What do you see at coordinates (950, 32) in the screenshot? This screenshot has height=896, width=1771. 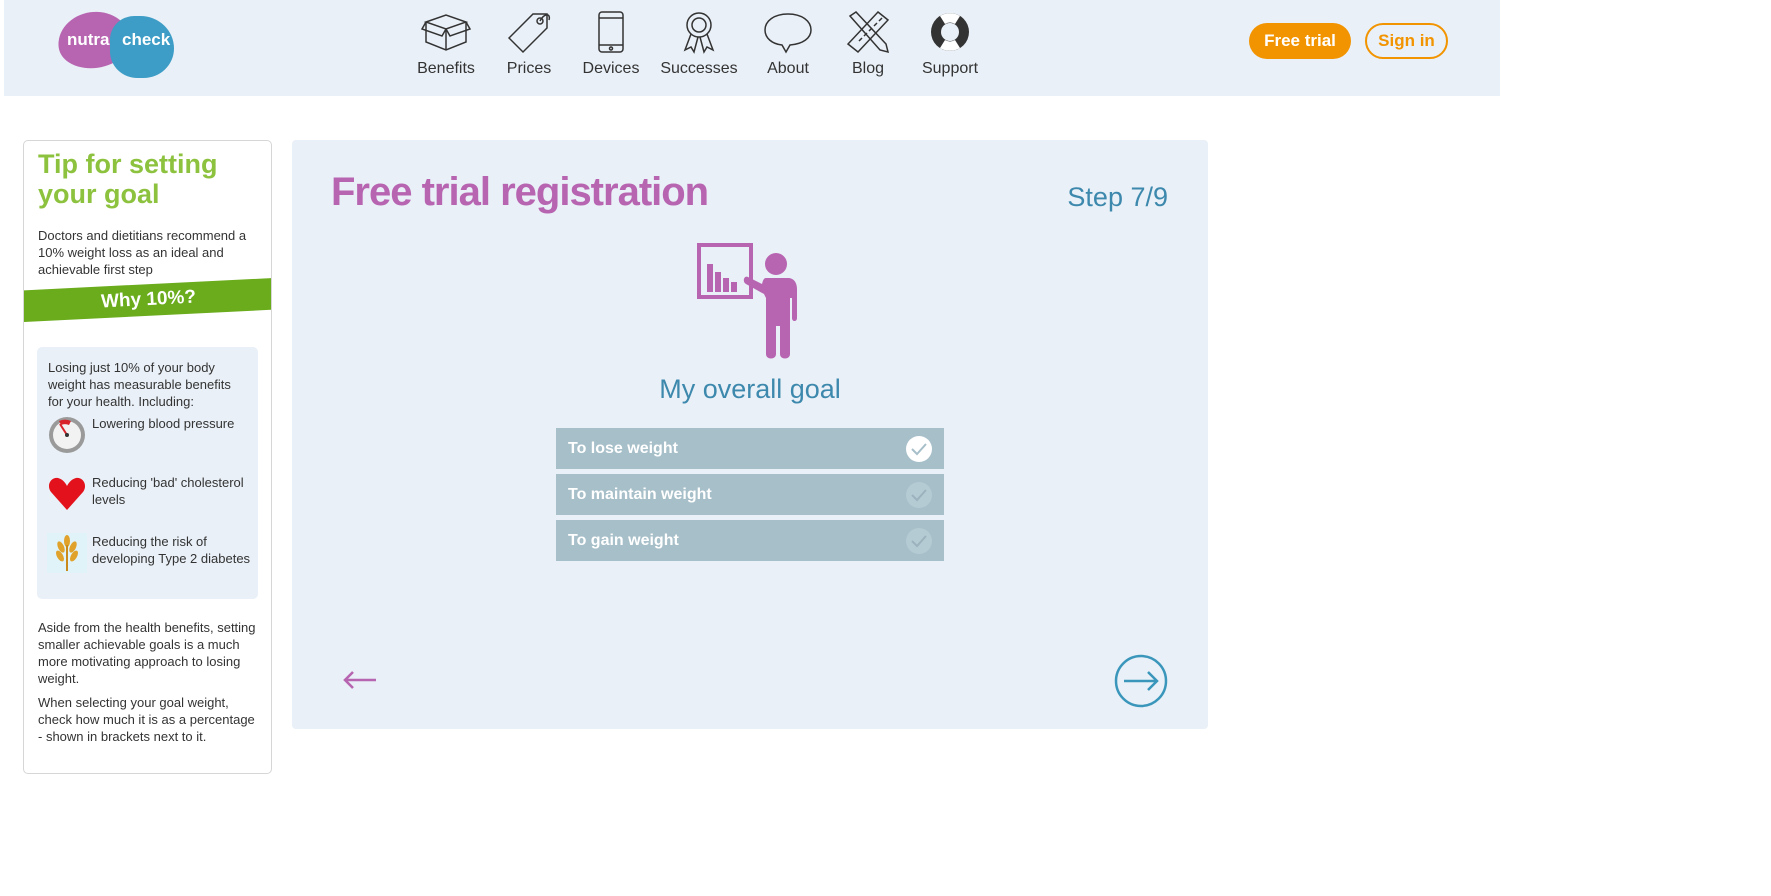 I see `lifebuoy-icon` at bounding box center [950, 32].